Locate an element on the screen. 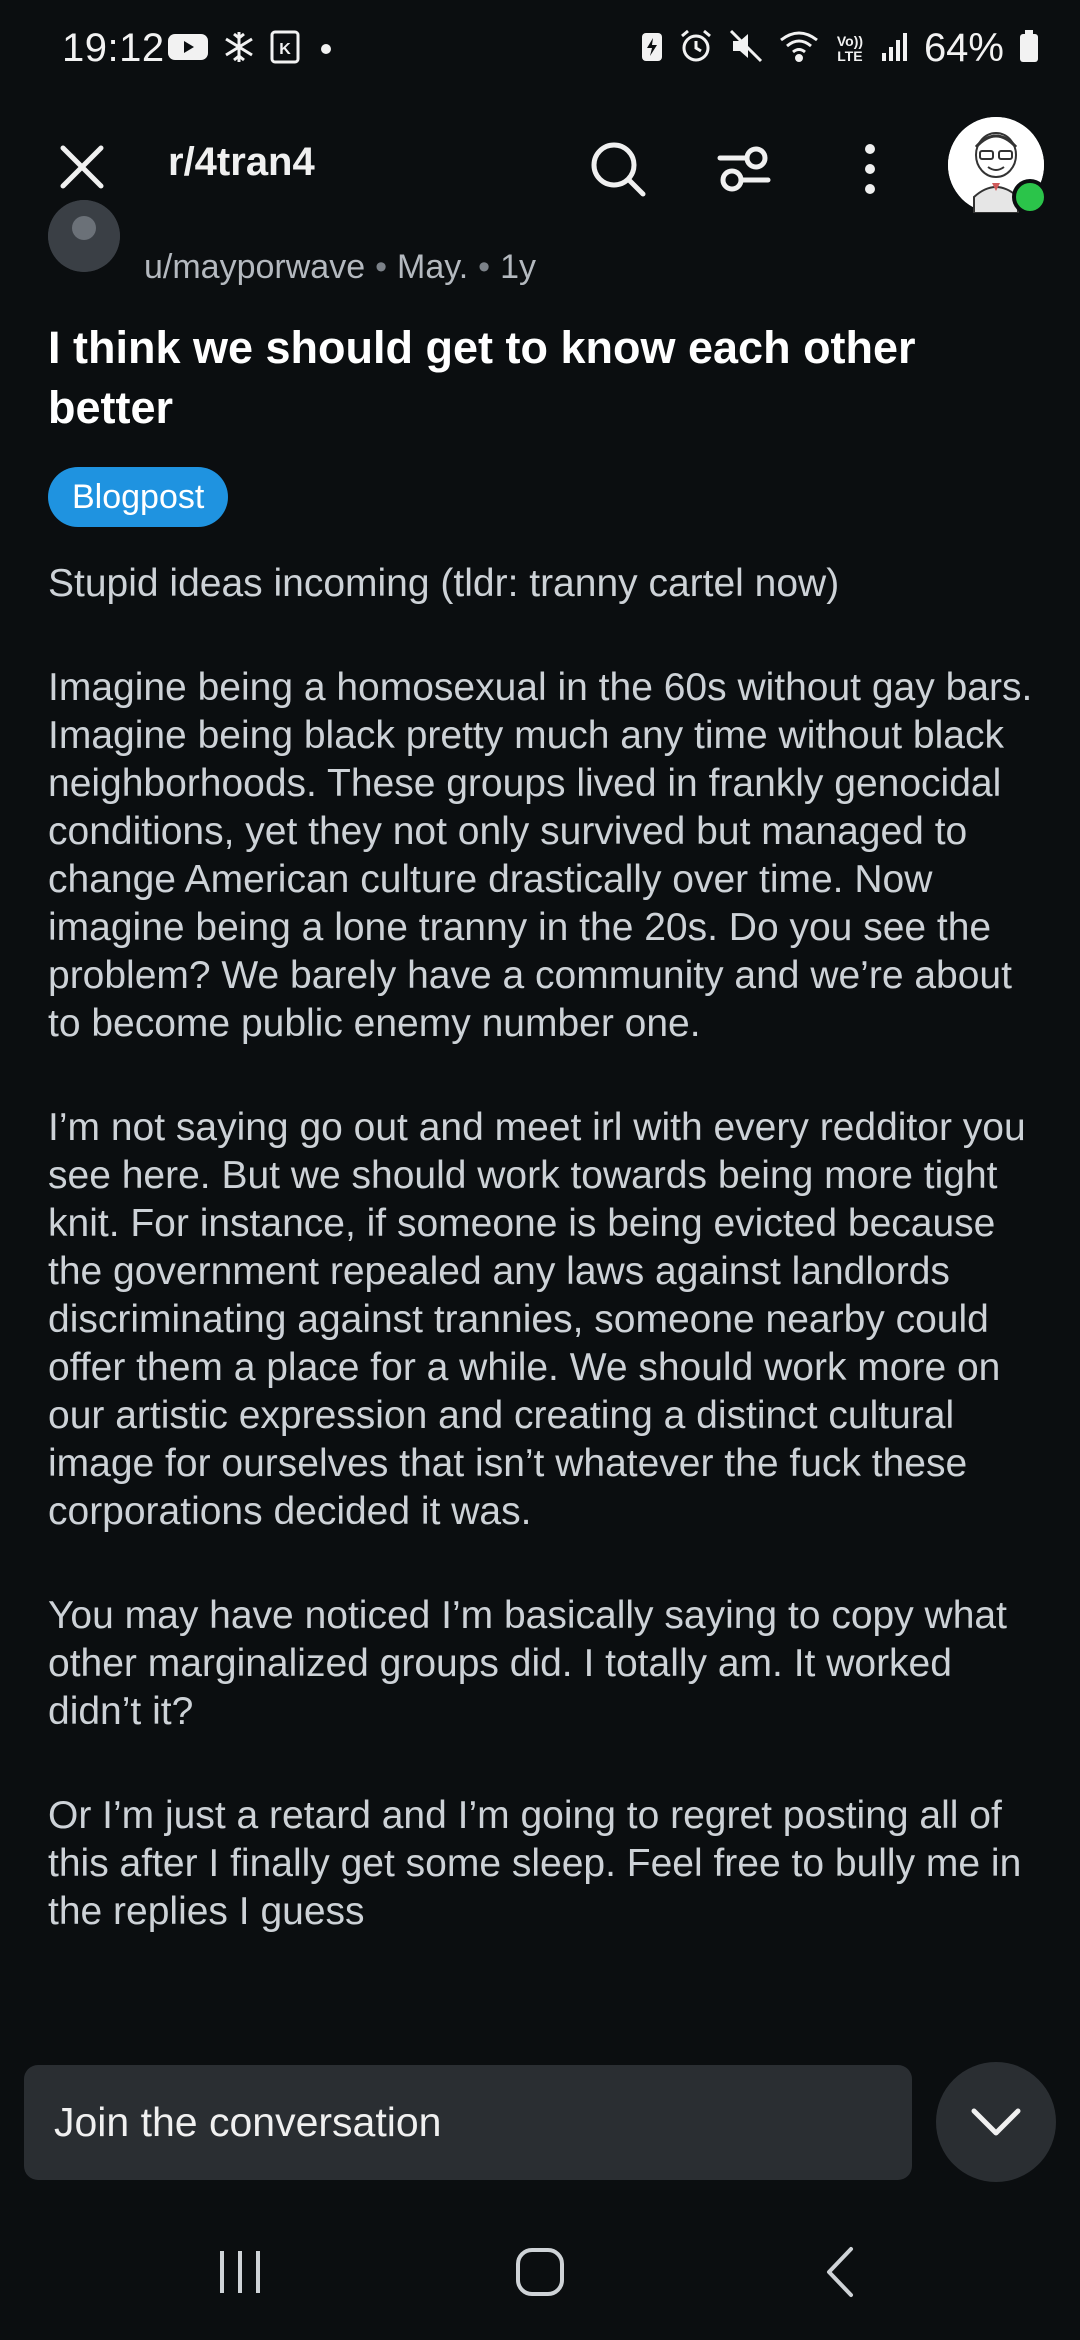 This screenshot has height=2340, width=1080. wifi-icon is located at coordinates (799, 48).